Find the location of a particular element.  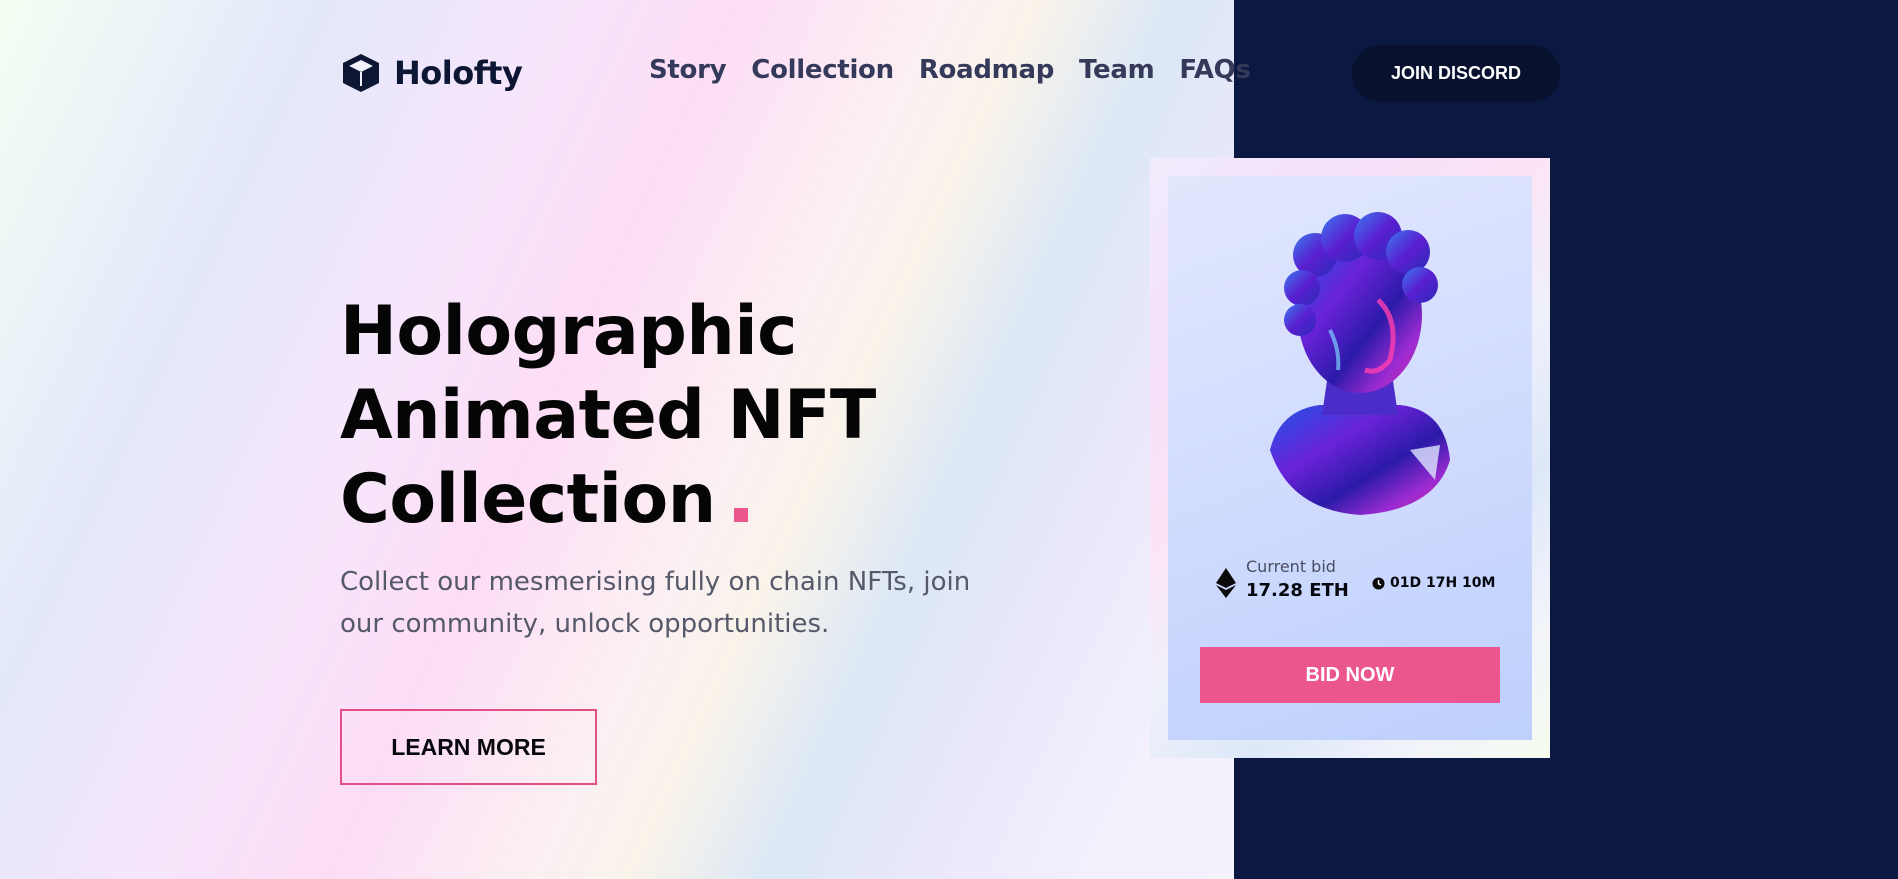

nav-item-roadmap: Roadmap is located at coordinates (986, 70).